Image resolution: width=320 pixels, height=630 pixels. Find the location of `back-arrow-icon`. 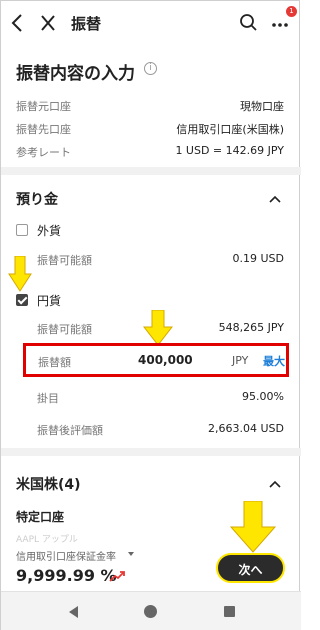

back-arrow-icon is located at coordinates (18, 23).